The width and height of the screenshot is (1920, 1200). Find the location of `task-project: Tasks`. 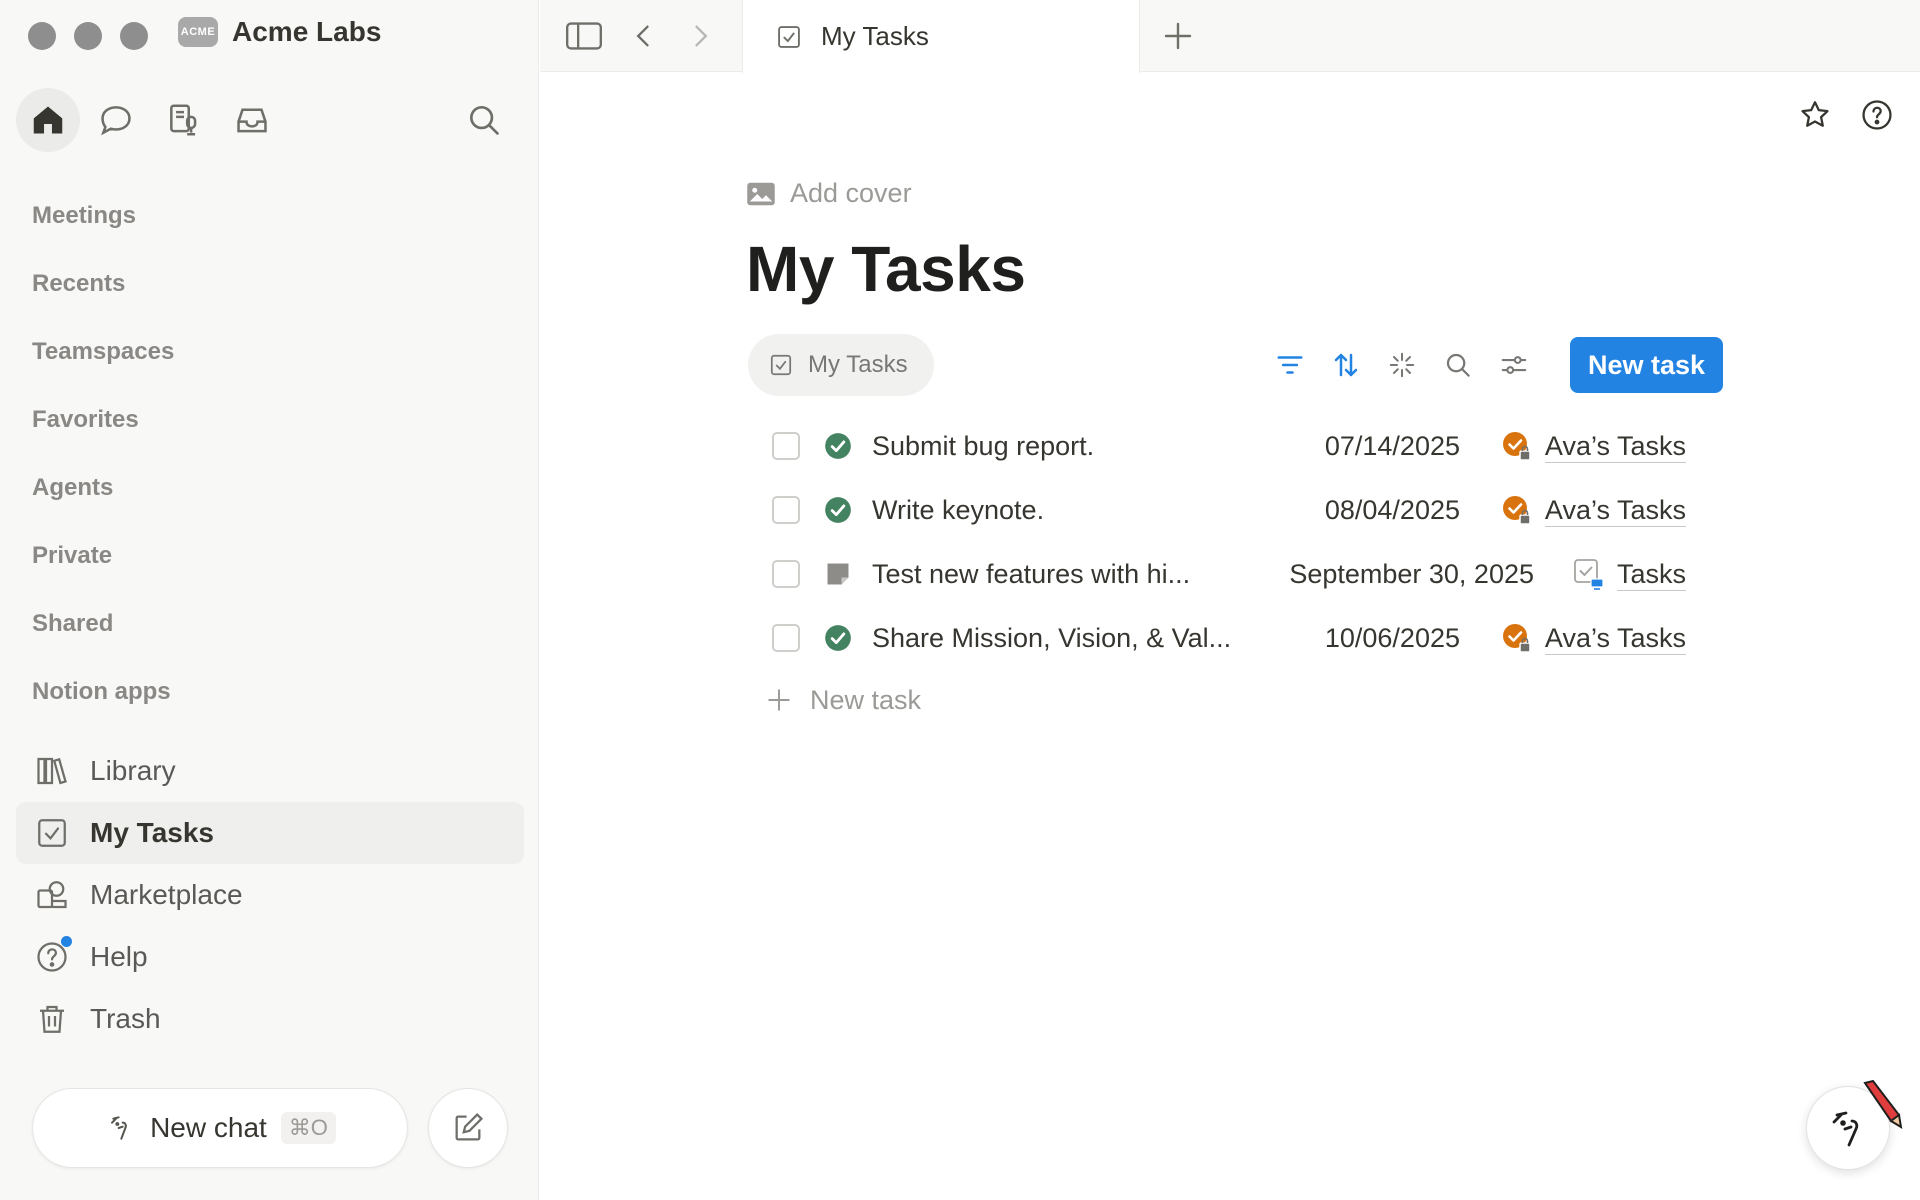

task-project: Tasks is located at coordinates (1629, 574).